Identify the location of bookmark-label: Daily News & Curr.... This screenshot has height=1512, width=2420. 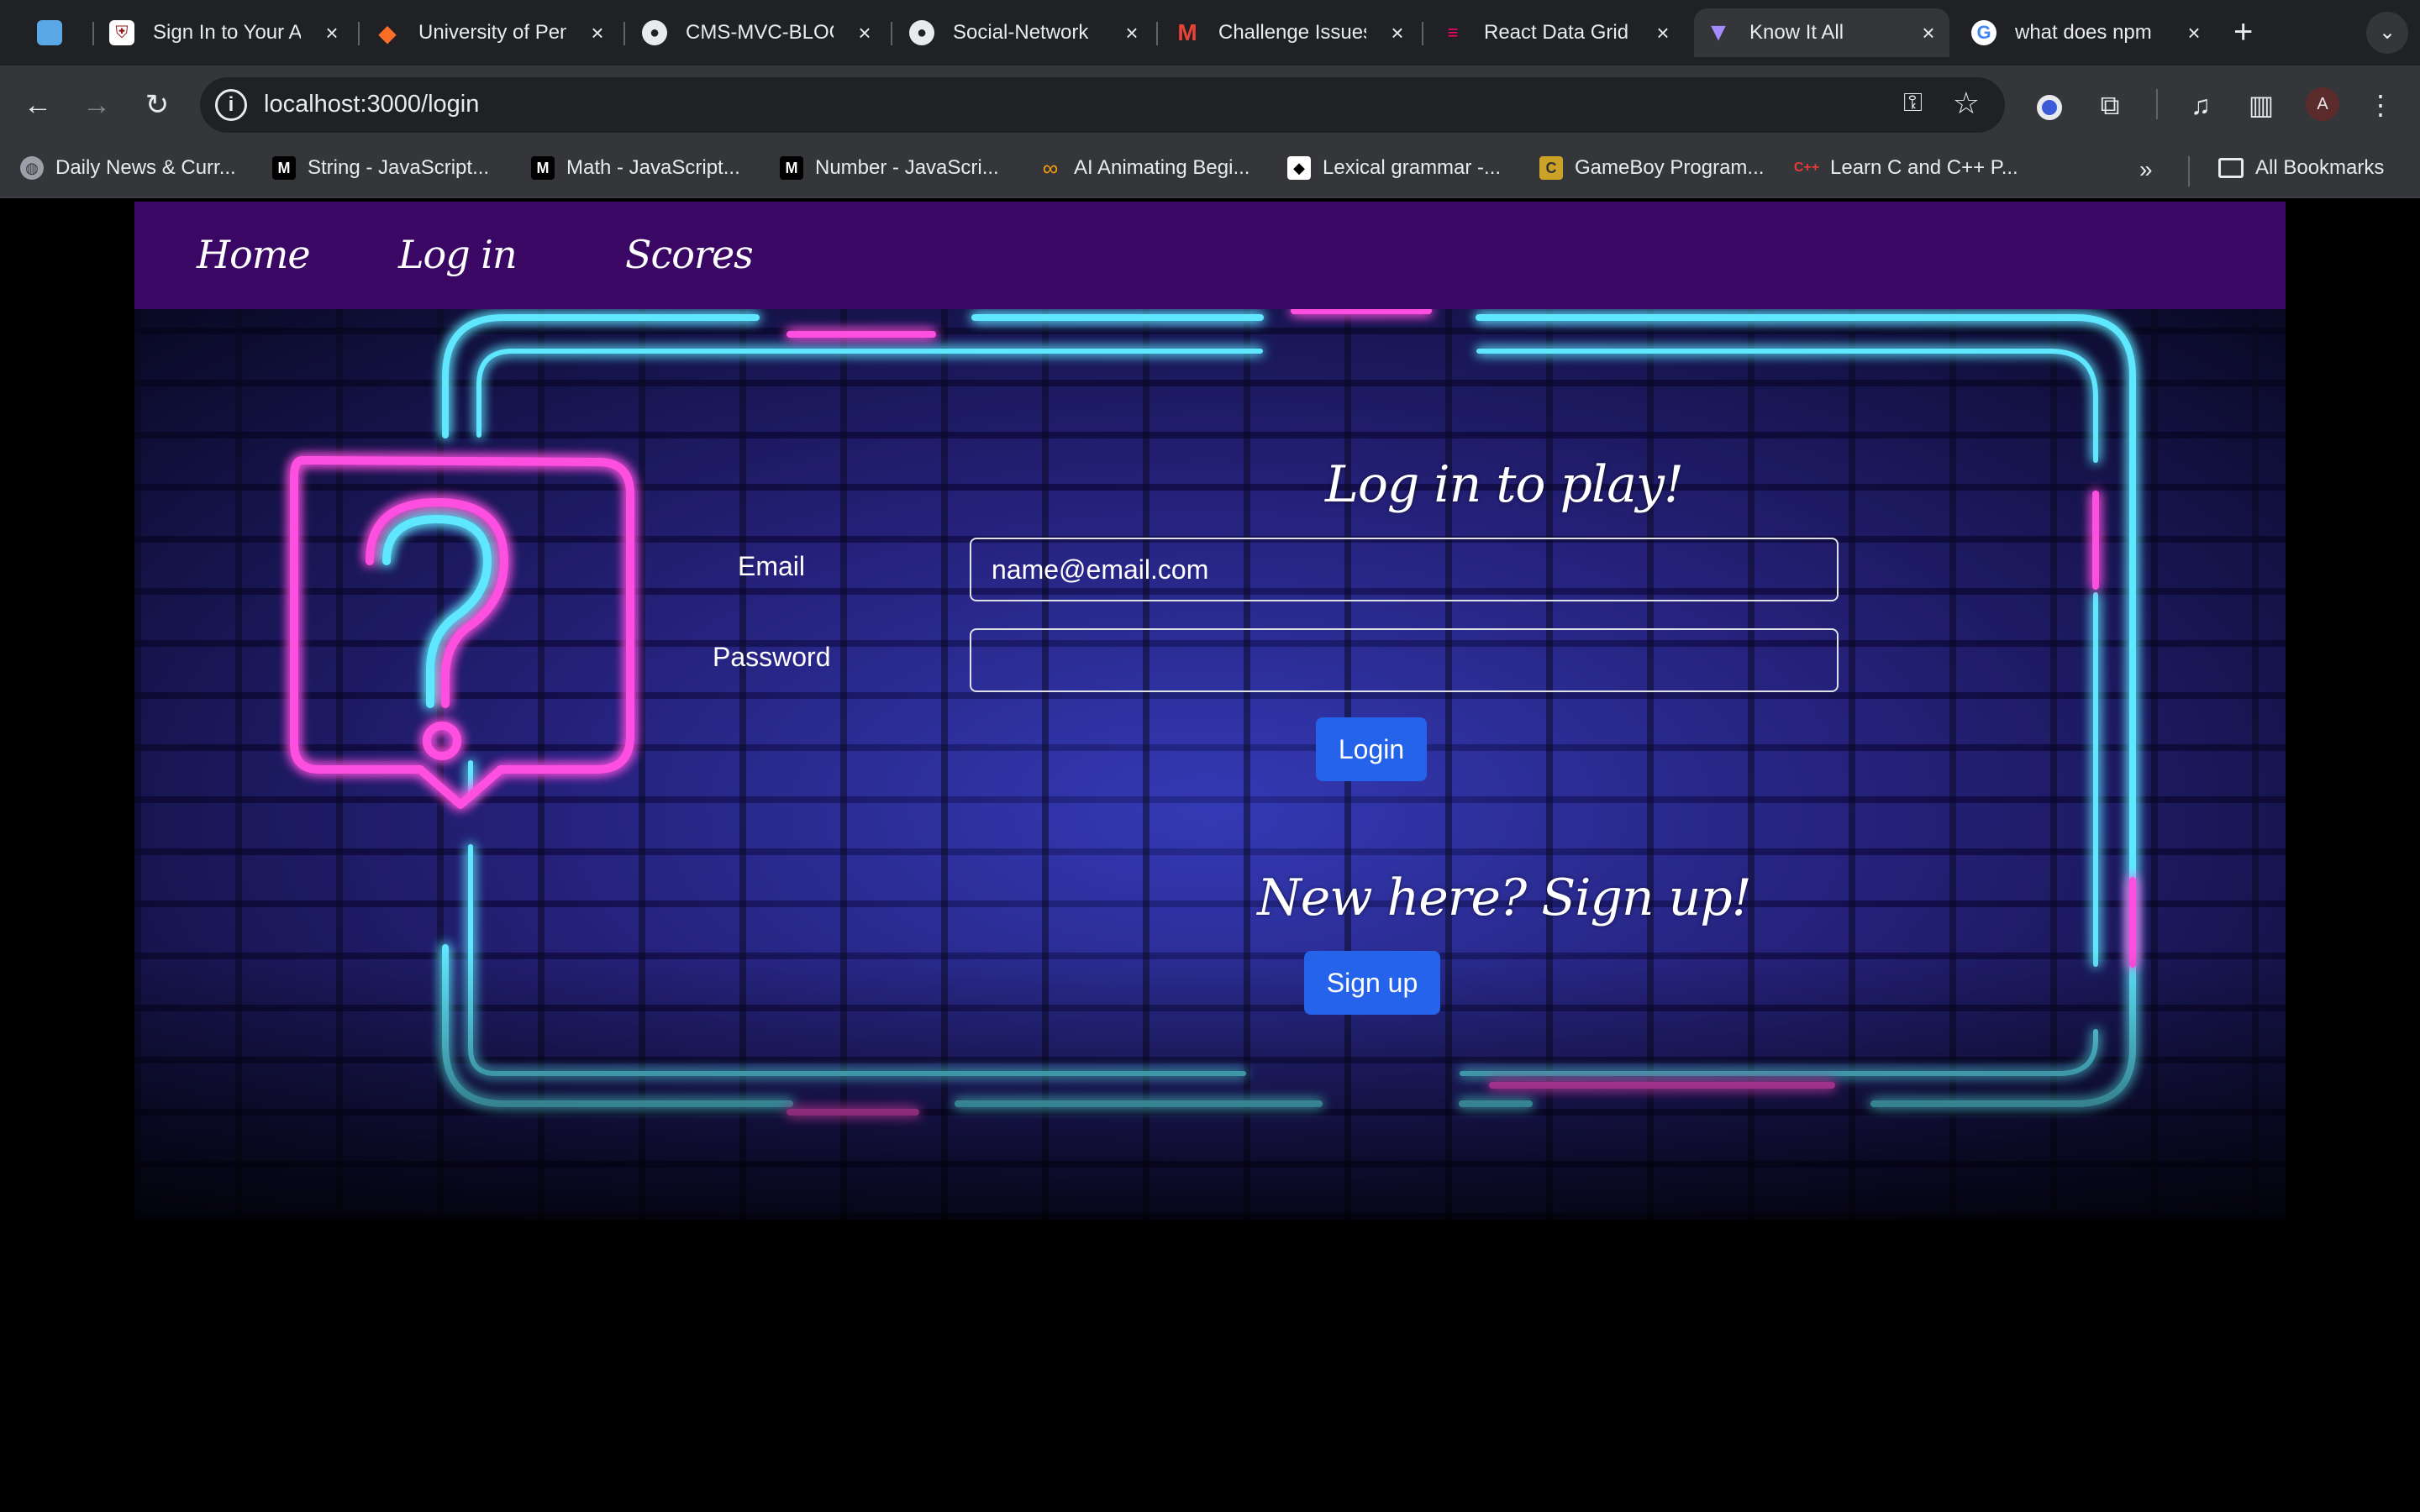
(146, 167).